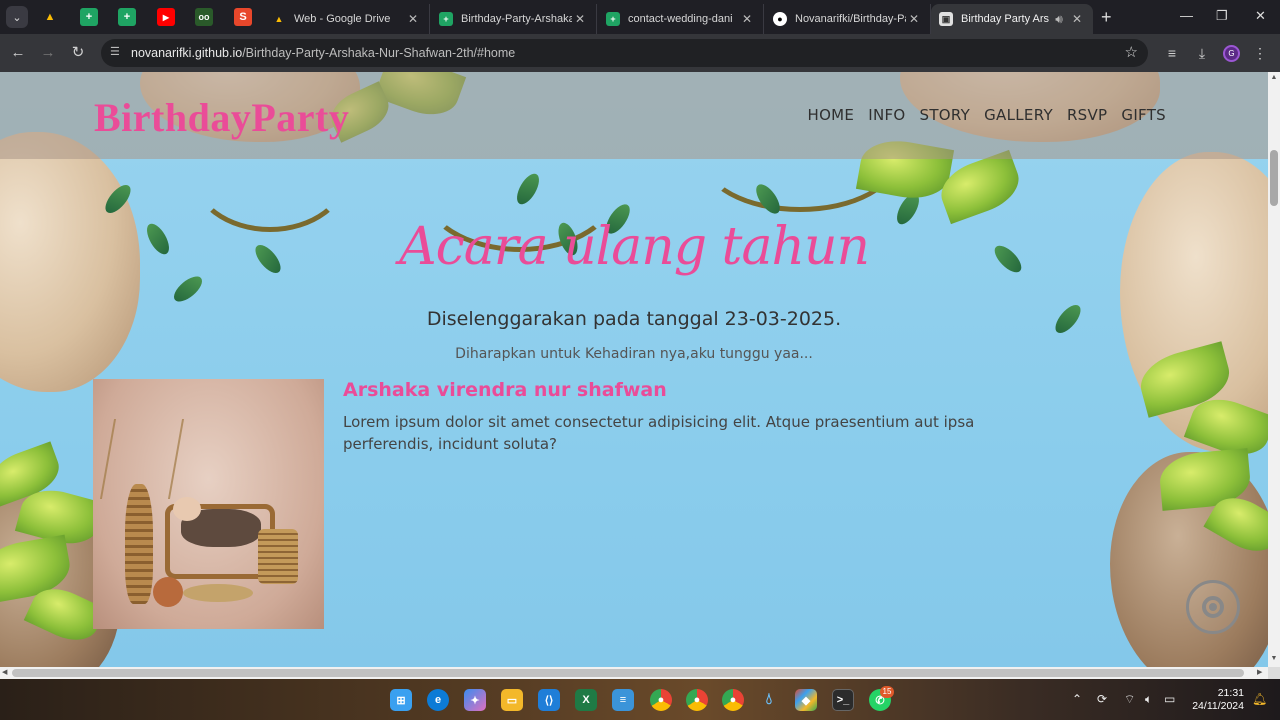 The image size is (1280, 720). Describe the element at coordinates (887, 692) in the screenshot. I see `whatsapp-unread-badge: 15` at that location.